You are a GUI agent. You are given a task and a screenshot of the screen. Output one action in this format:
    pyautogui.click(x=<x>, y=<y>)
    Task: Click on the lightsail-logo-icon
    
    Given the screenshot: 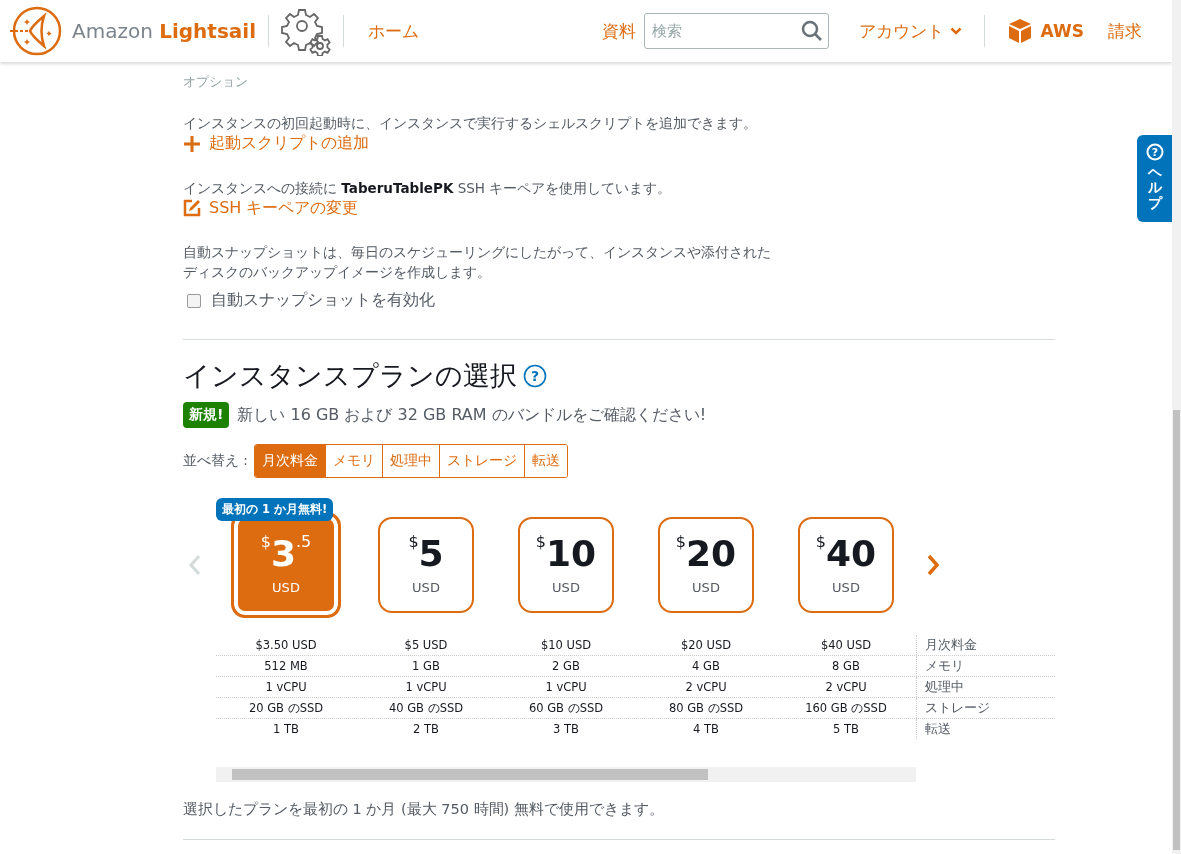 What is the action you would take?
    pyautogui.click(x=35, y=31)
    